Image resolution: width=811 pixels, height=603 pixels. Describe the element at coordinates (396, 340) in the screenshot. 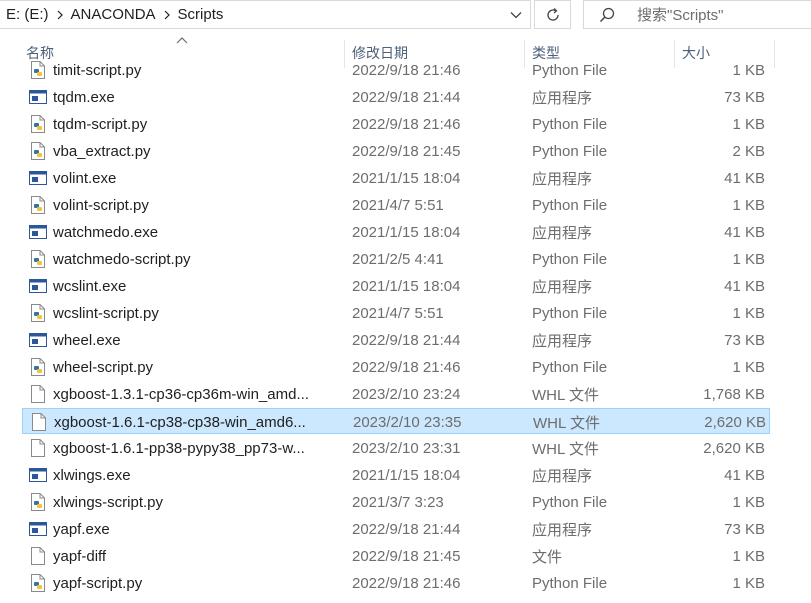

I see `file-row: wheel.exe 2022/9/18 21:44 应用程序 73 KB` at that location.